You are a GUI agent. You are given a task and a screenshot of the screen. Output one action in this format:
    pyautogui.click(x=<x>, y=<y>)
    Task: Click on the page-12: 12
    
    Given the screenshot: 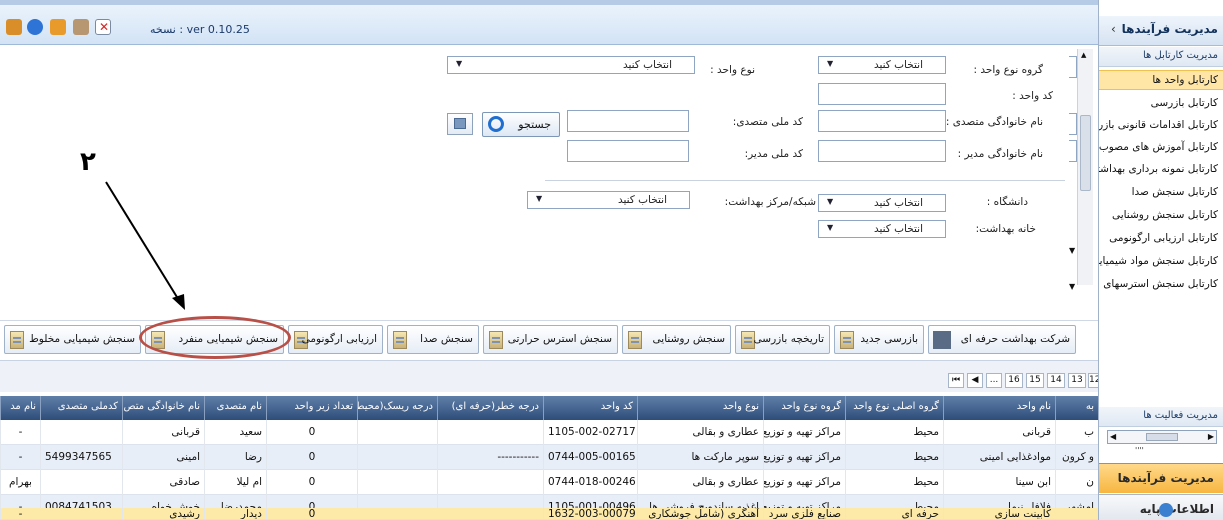 What is the action you would take?
    pyautogui.click(x=1094, y=380)
    